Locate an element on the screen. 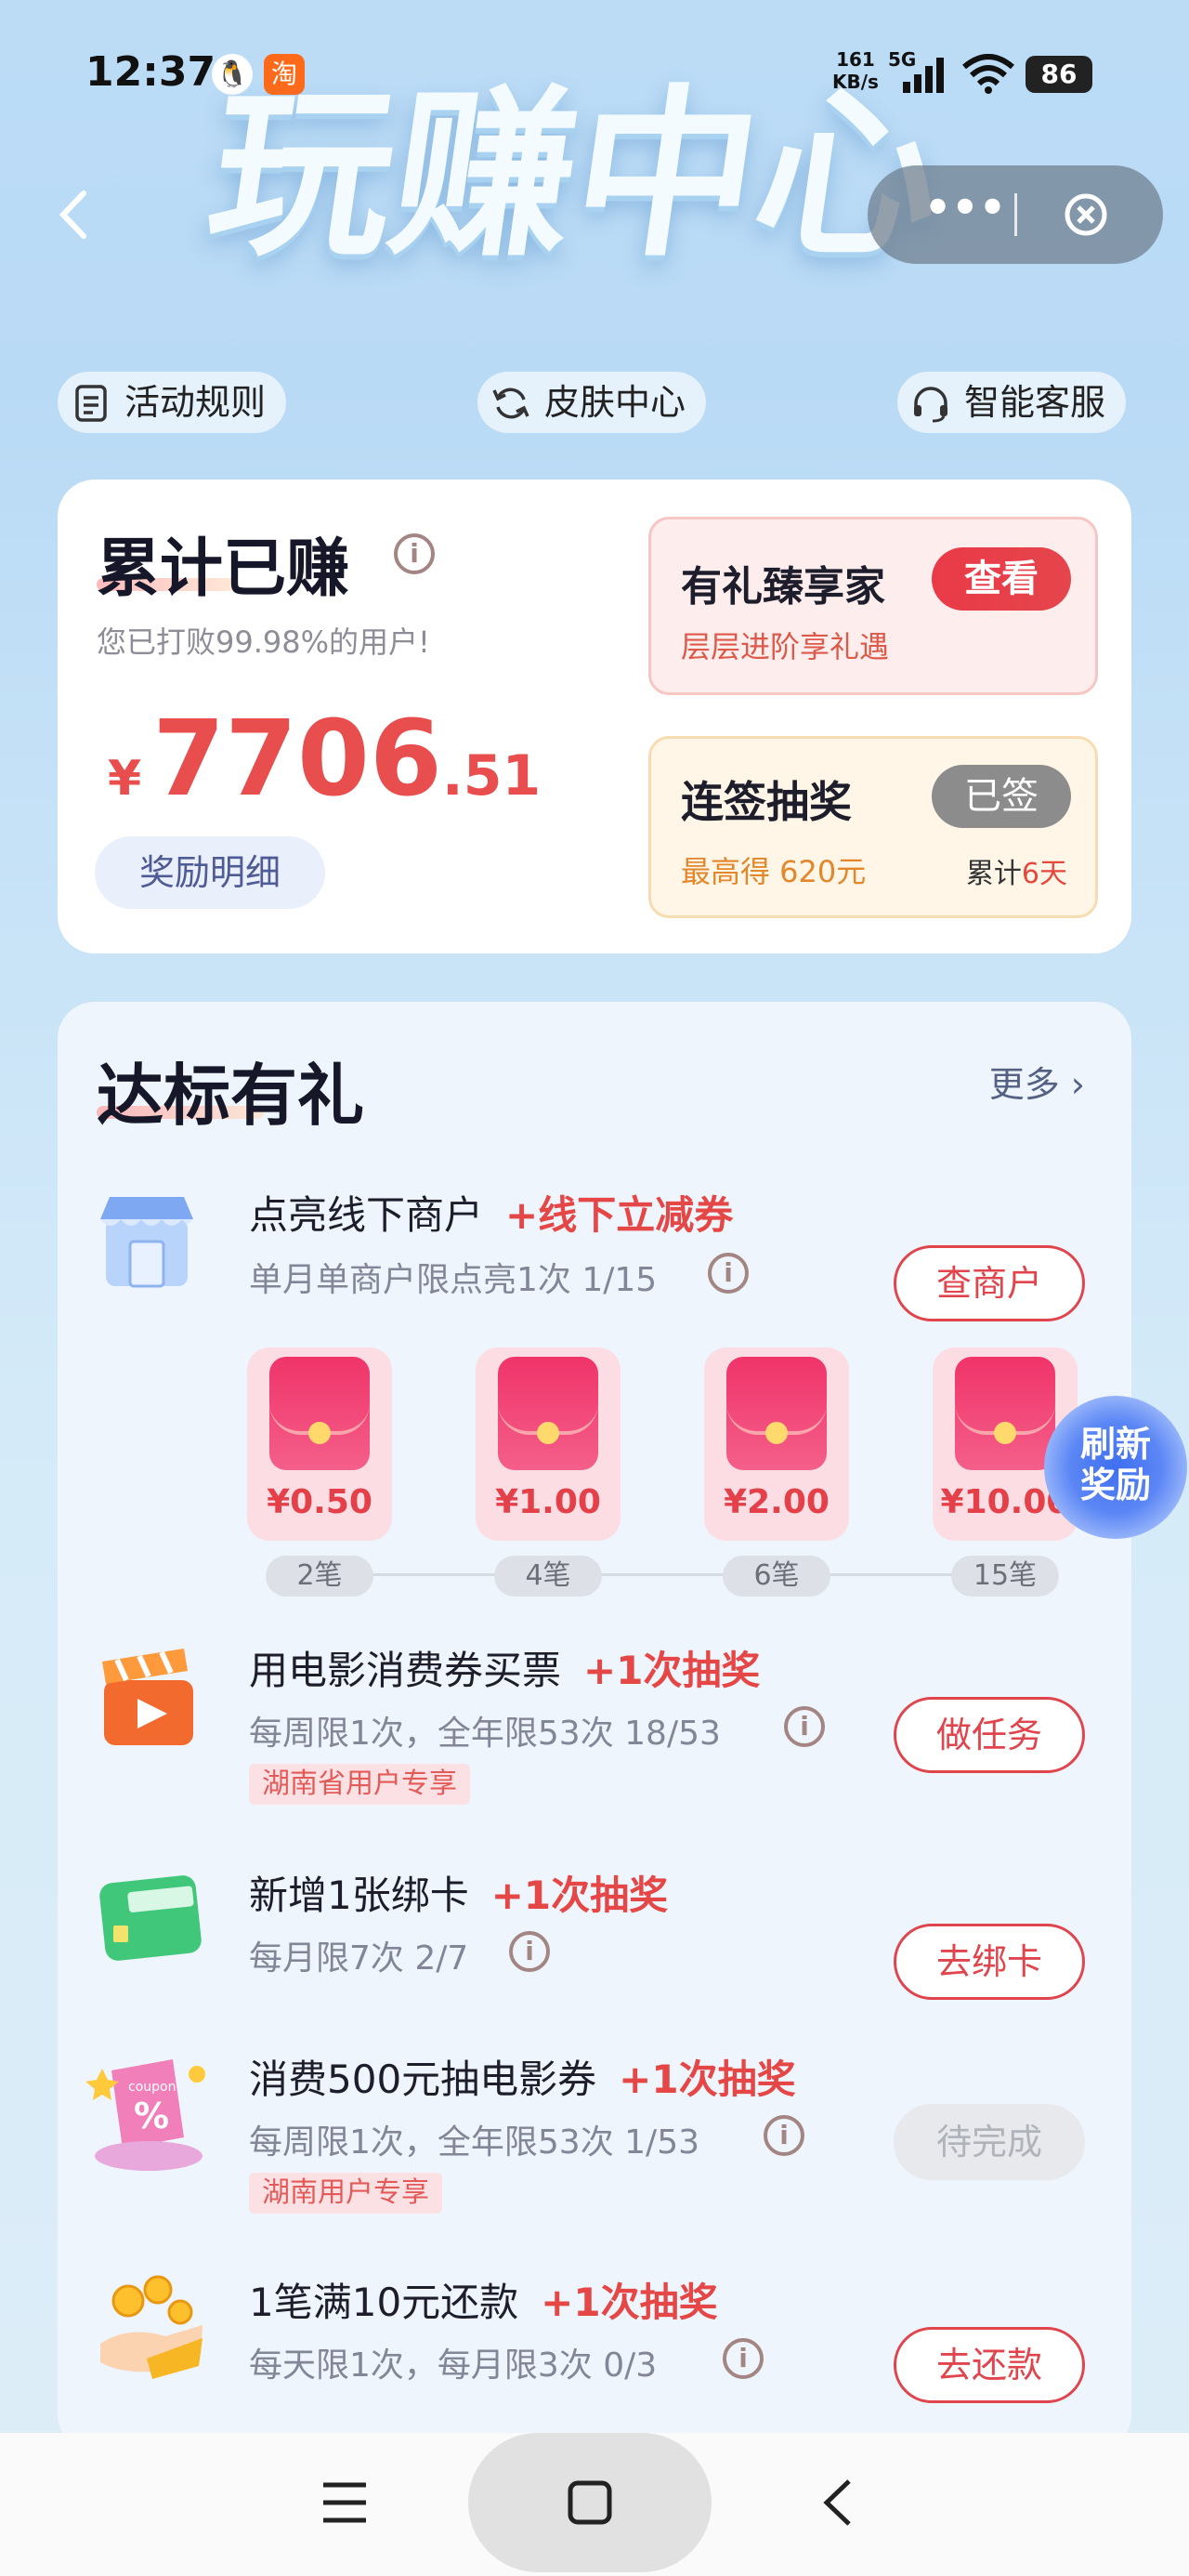 The width and height of the screenshot is (1189, 2576). activity-rules-link: 活动规则 is located at coordinates (172, 402).